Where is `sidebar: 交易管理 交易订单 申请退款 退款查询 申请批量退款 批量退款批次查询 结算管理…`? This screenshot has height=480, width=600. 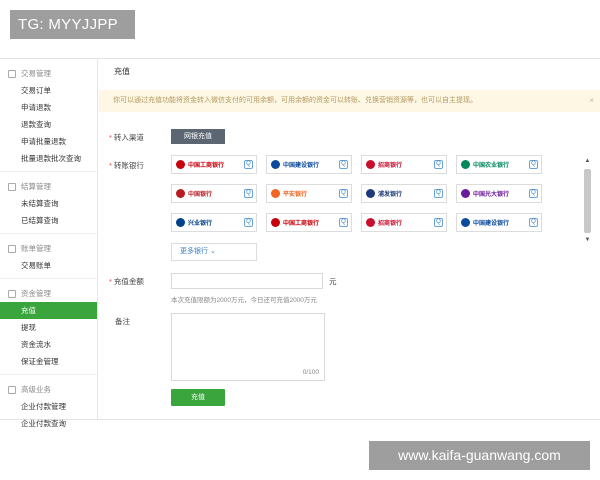
sidebar: 交易管理 交易订单 申请退款 退款查询 申请批量退款 批量退款批次查询 结算管理… is located at coordinates (49, 243).